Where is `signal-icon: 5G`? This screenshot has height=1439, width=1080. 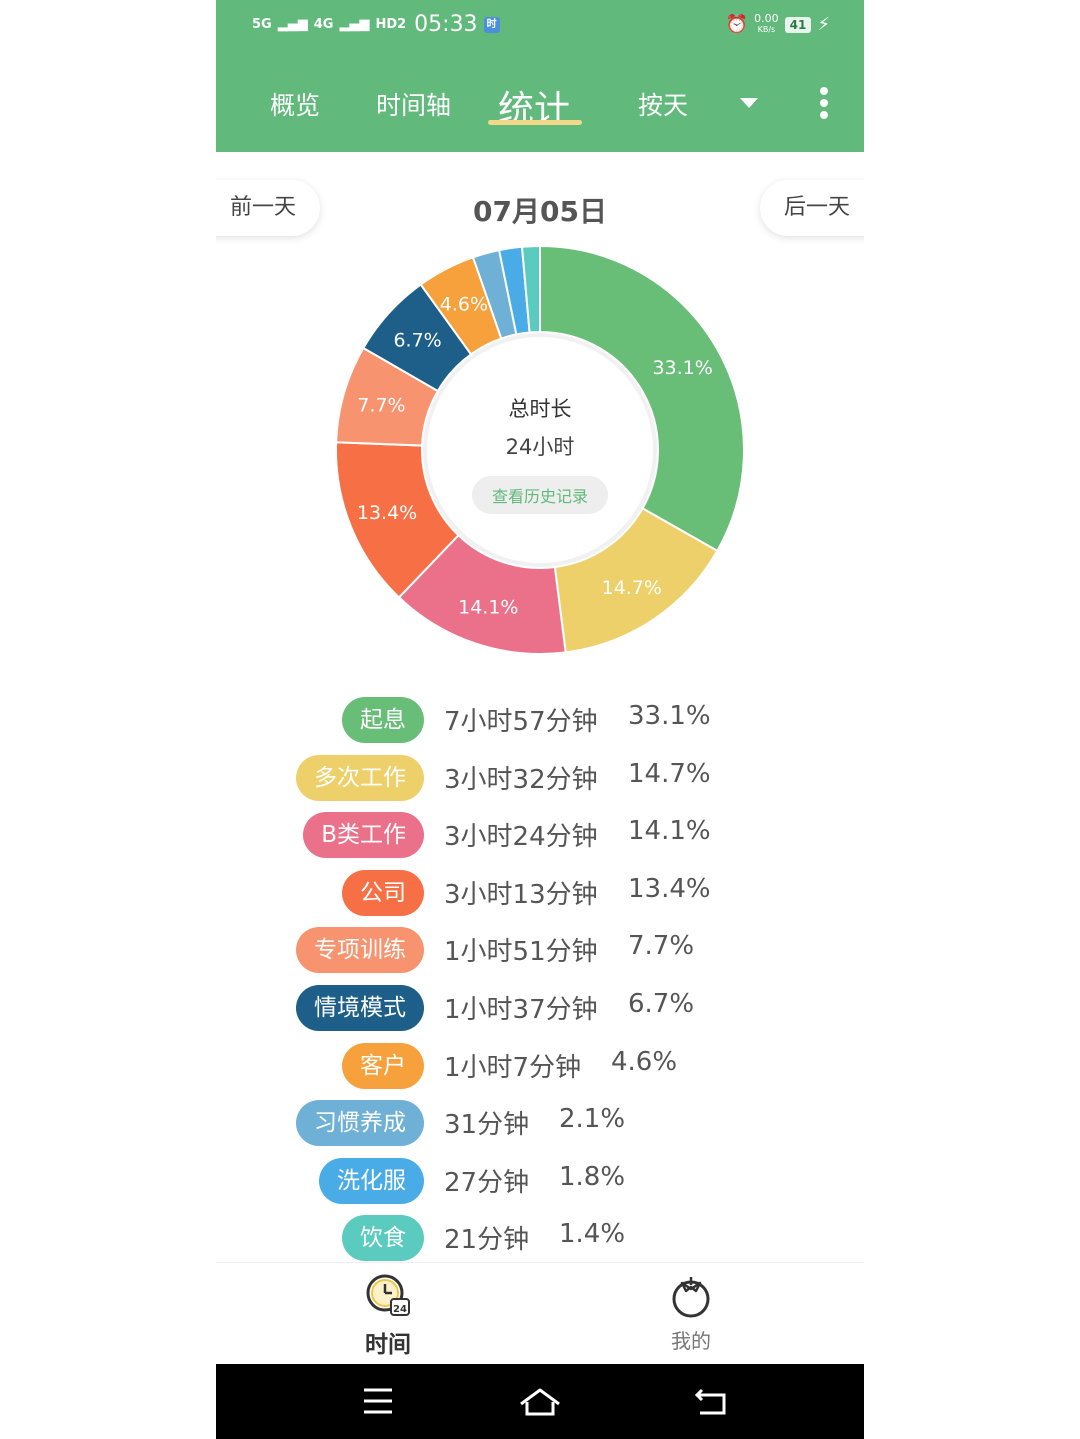
signal-icon: 5G is located at coordinates (262, 24).